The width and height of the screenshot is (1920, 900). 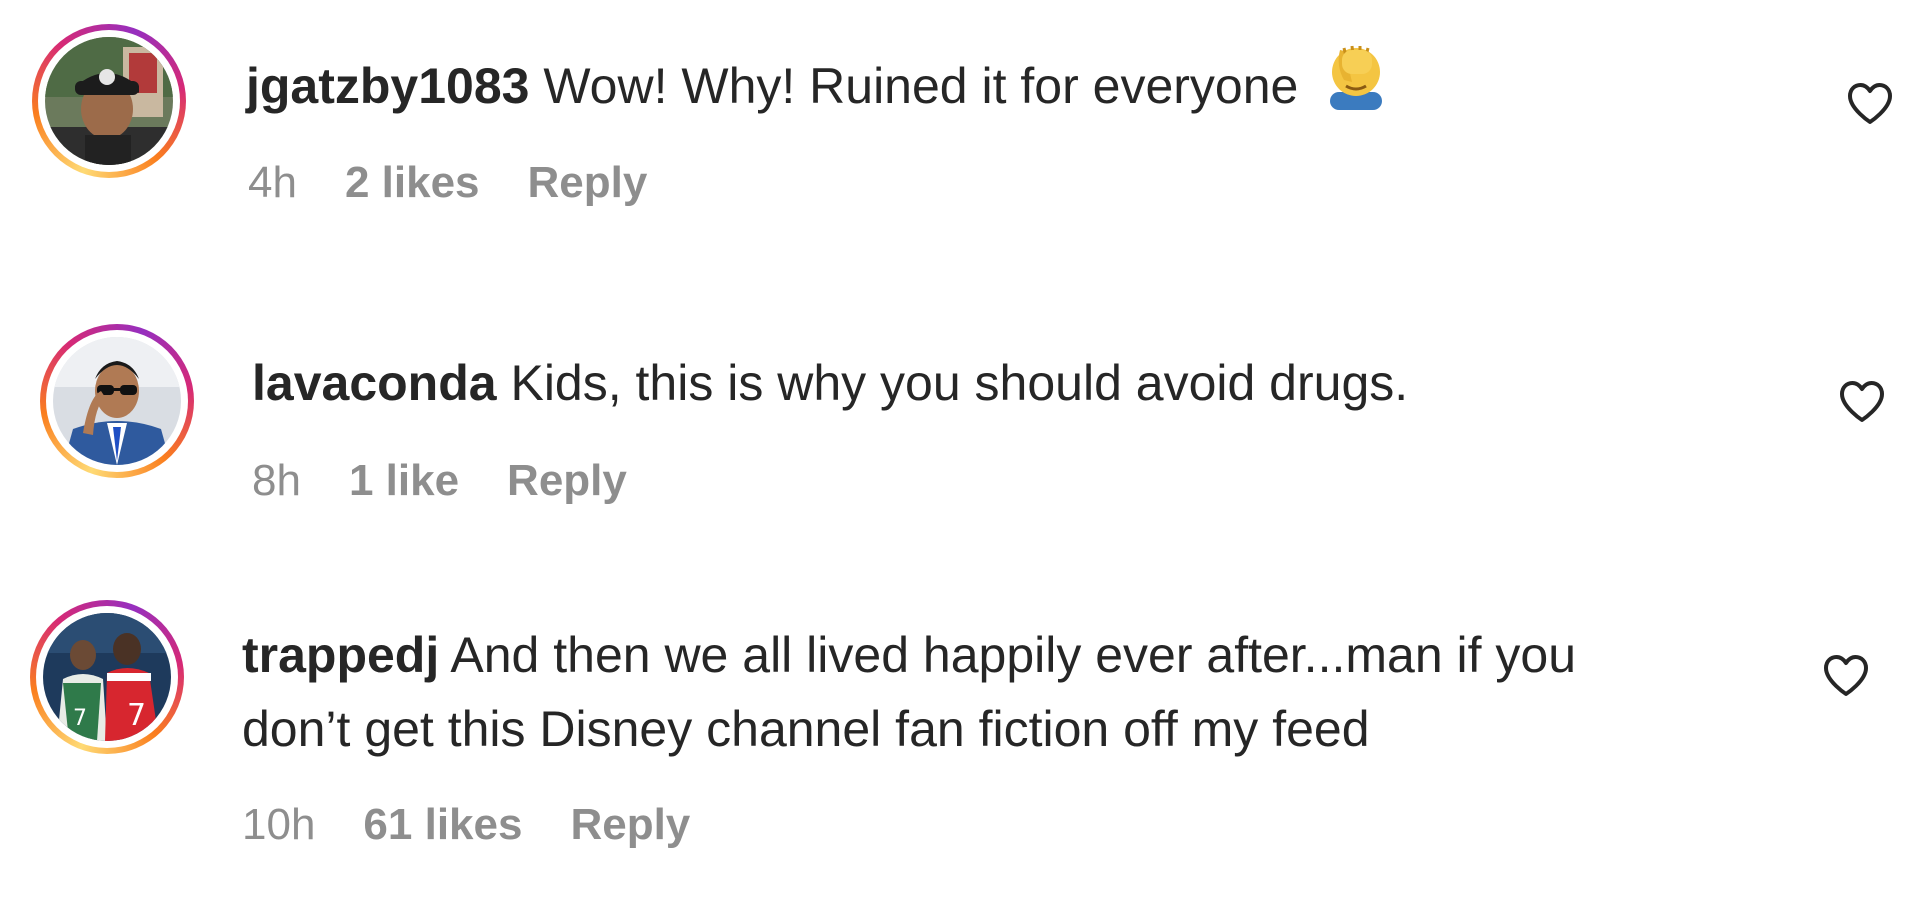 I want to click on comment-timestamp: 10h, so click(x=279, y=824).